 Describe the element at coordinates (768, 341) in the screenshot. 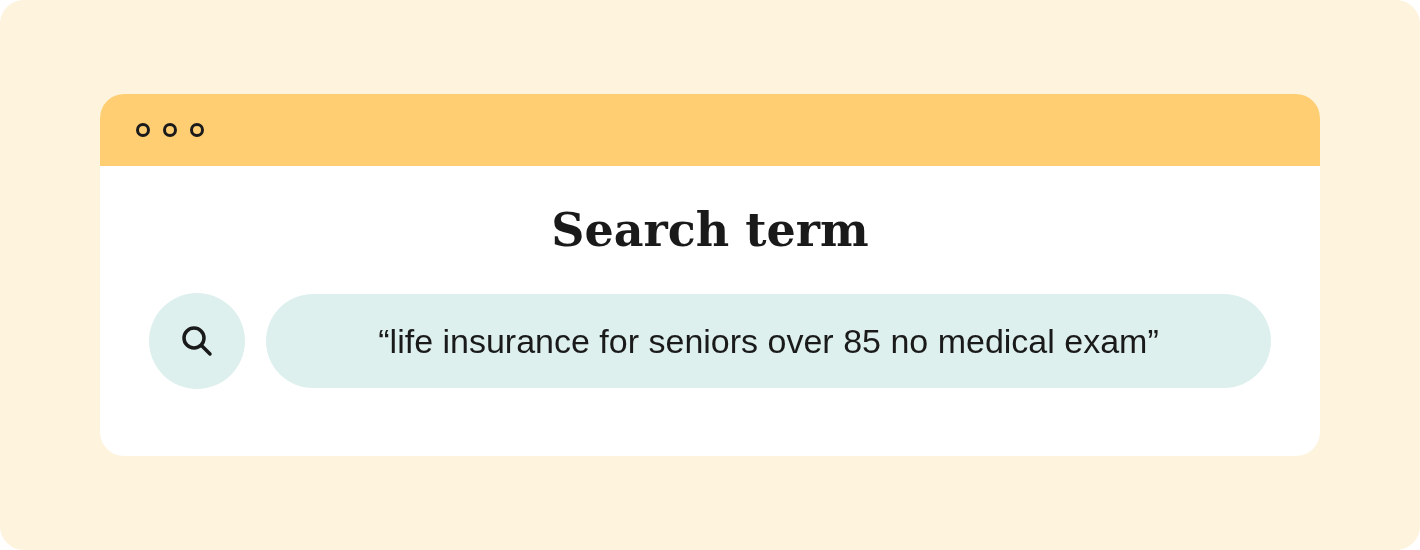

I see `search-field: “life insurance for seniors over 85 no medical exam”` at that location.